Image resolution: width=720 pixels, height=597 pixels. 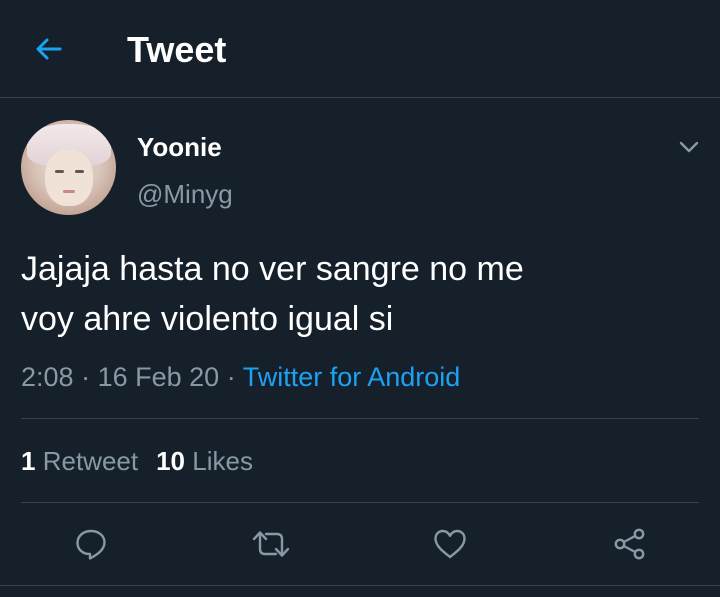 What do you see at coordinates (207, 319) in the screenshot?
I see `tweet-text-line: voy ahre violento igual si` at bounding box center [207, 319].